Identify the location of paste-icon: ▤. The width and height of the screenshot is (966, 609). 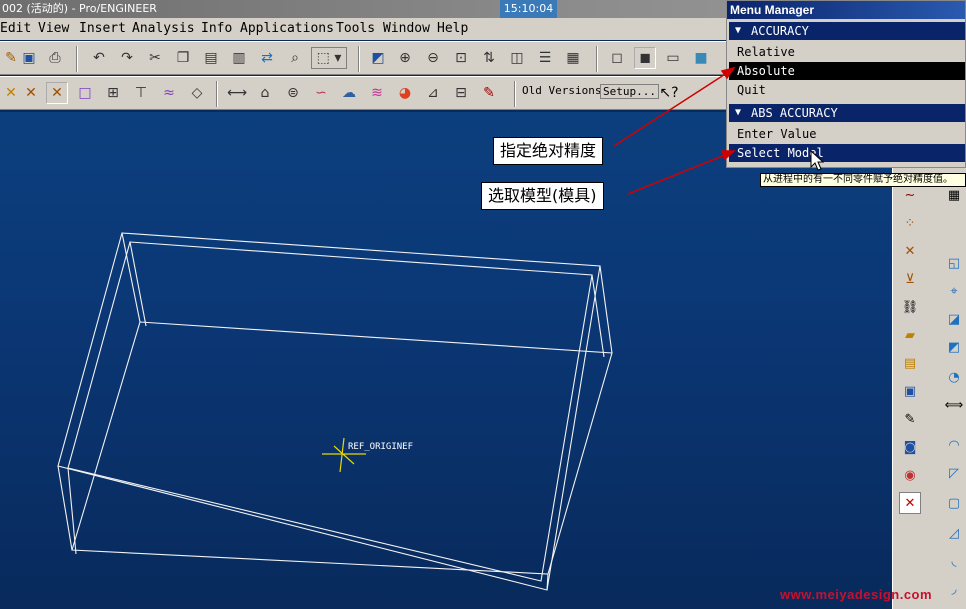
(211, 58).